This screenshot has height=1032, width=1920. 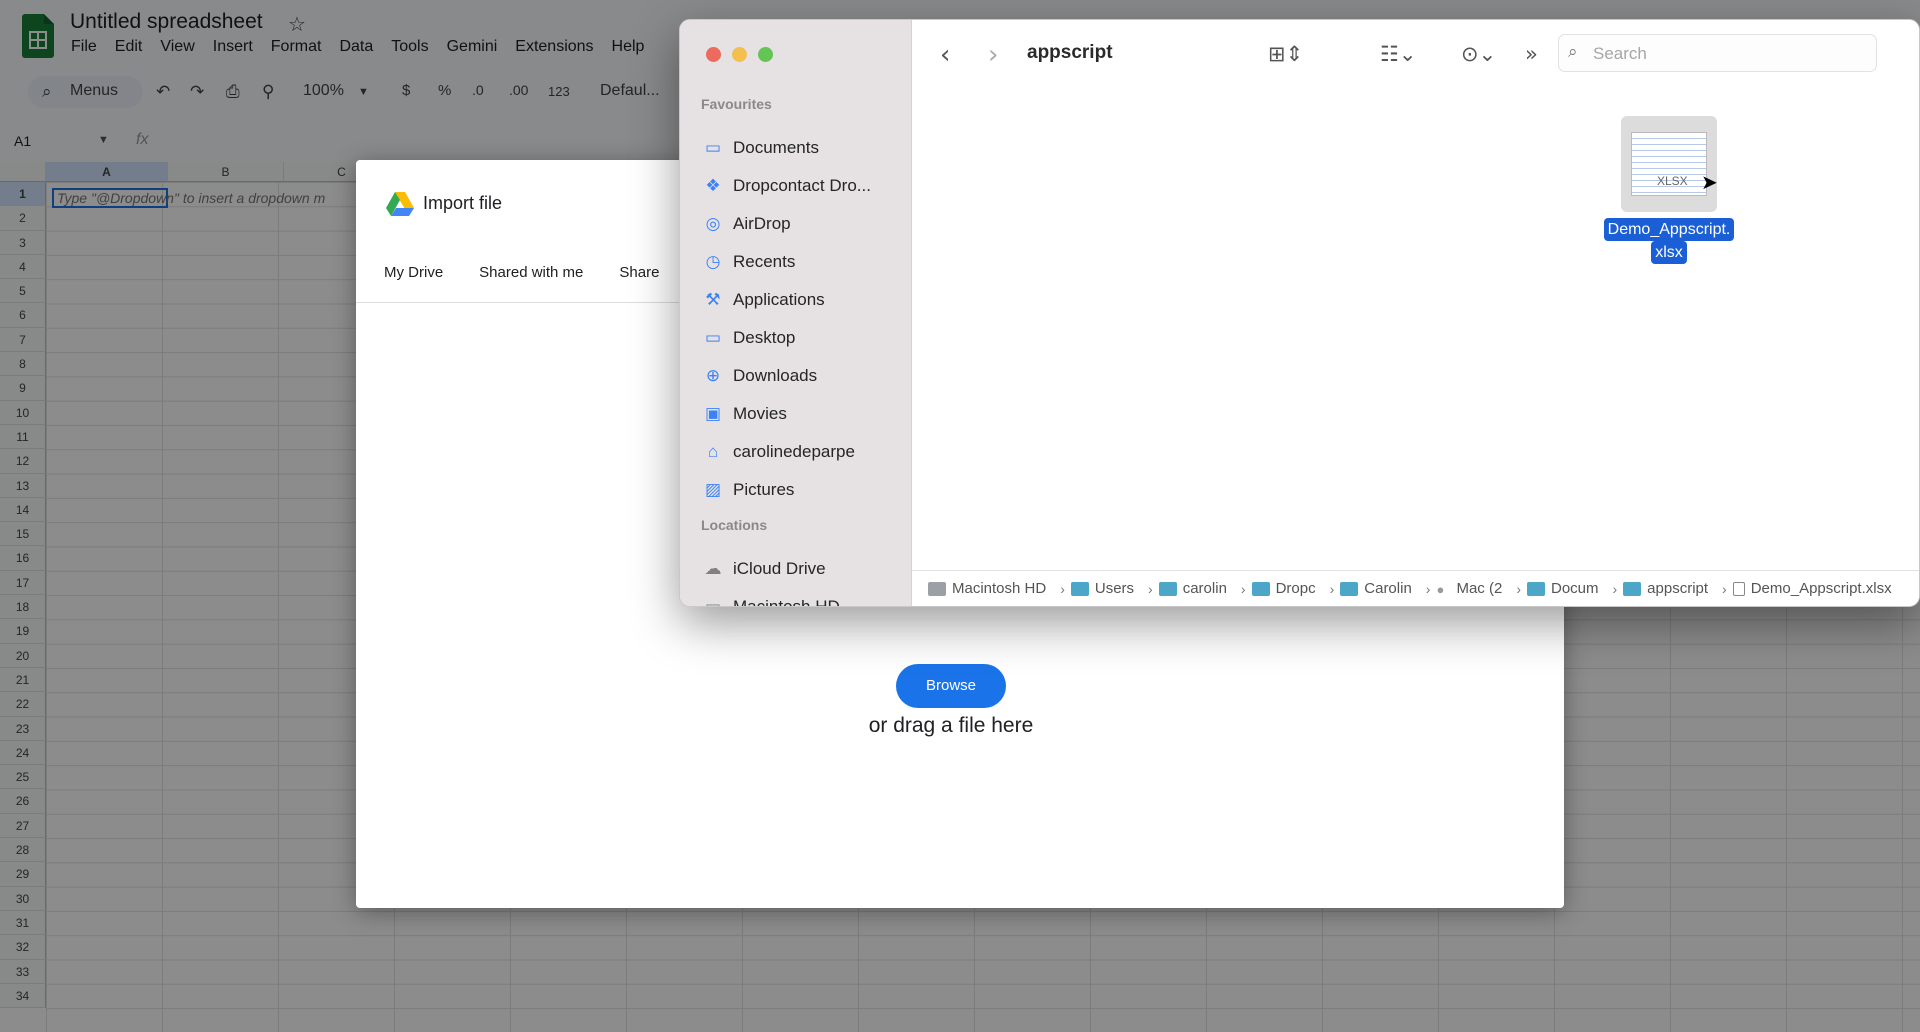 I want to click on sidebar-item-airdrop: ◎ AirDrop, so click(x=746, y=224).